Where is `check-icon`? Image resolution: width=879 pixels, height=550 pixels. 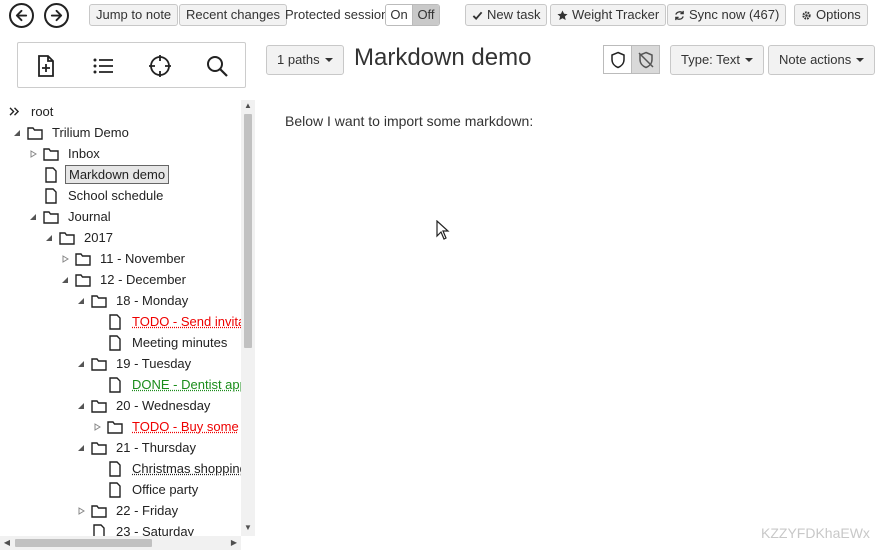 check-icon is located at coordinates (477, 15).